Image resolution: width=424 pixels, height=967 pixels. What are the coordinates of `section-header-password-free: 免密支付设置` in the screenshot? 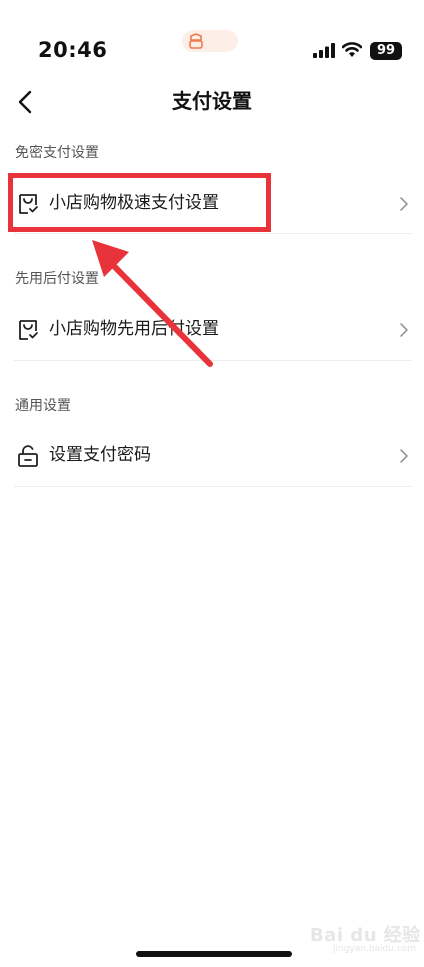 It's located at (57, 153).